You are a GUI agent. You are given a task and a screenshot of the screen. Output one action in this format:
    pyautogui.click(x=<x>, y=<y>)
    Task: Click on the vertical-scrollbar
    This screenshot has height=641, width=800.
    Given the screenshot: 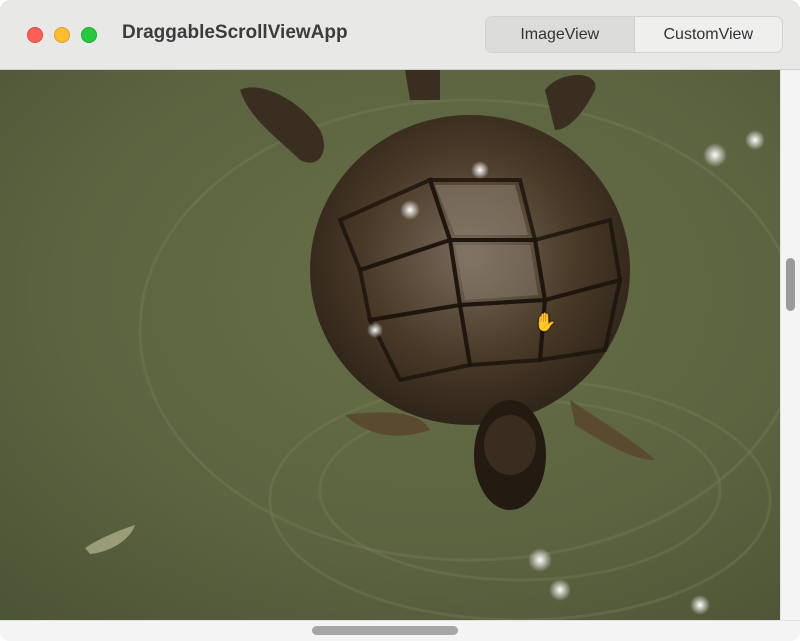 What is the action you would take?
    pyautogui.click(x=790, y=345)
    